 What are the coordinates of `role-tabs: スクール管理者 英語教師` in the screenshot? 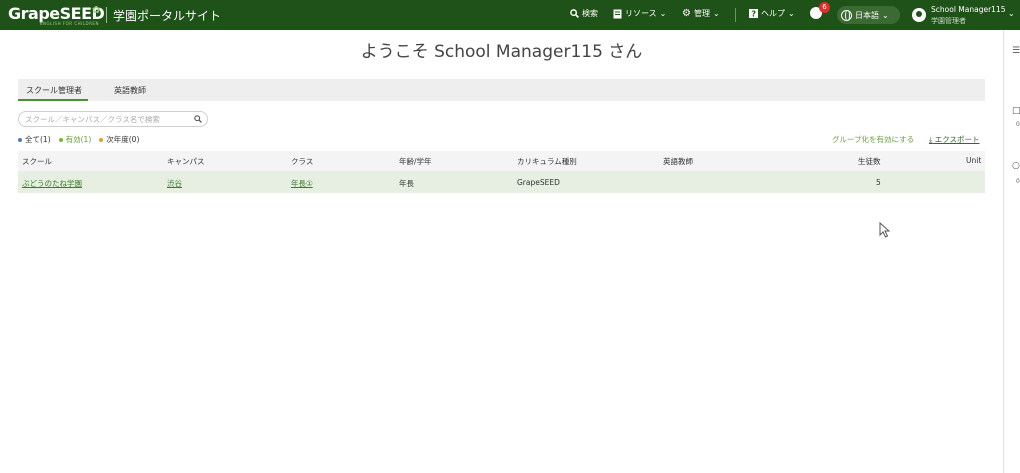 It's located at (501, 90).